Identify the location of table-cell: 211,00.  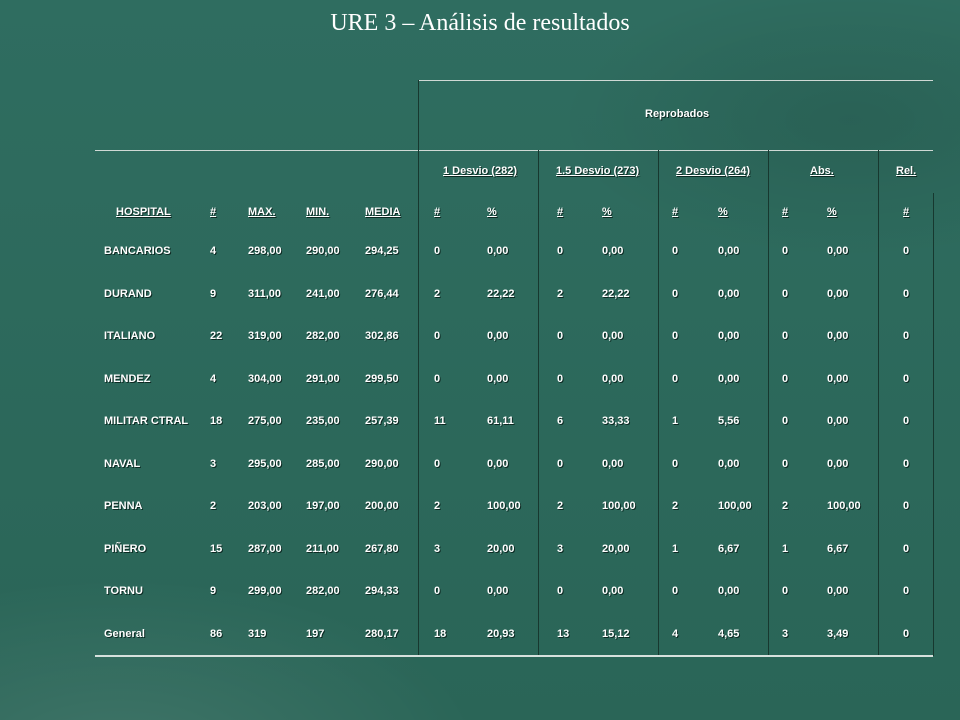
(323, 548).